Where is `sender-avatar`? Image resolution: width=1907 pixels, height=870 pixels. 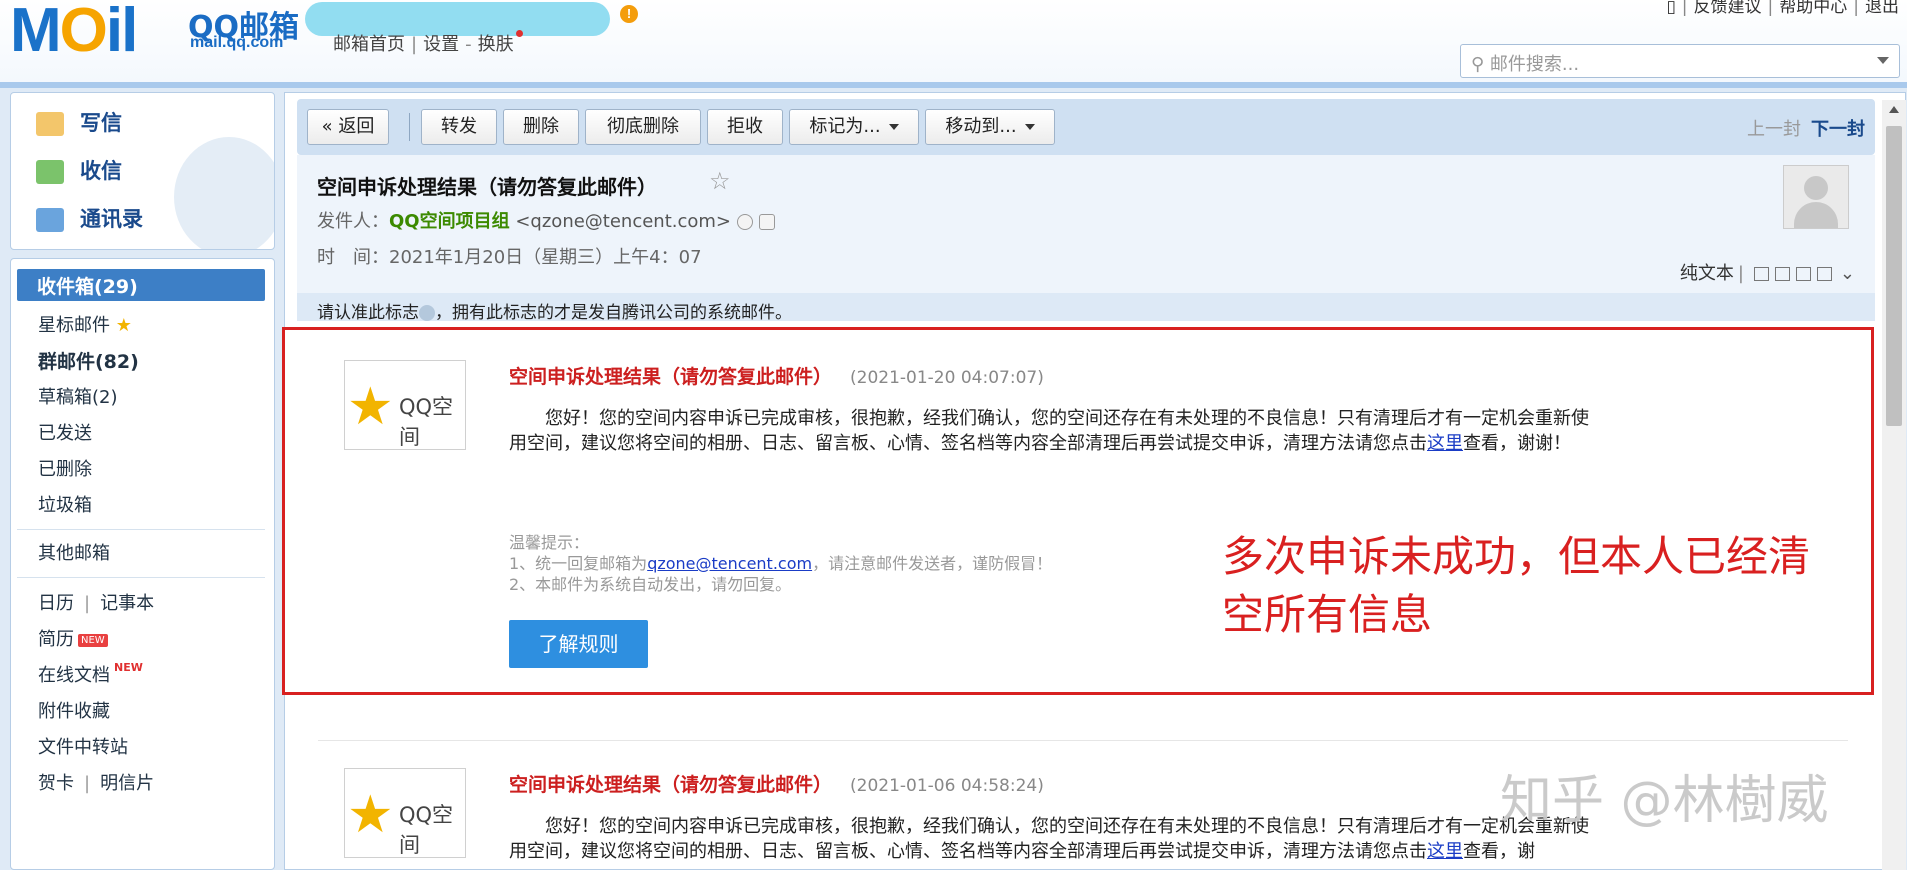 sender-avatar is located at coordinates (1816, 197).